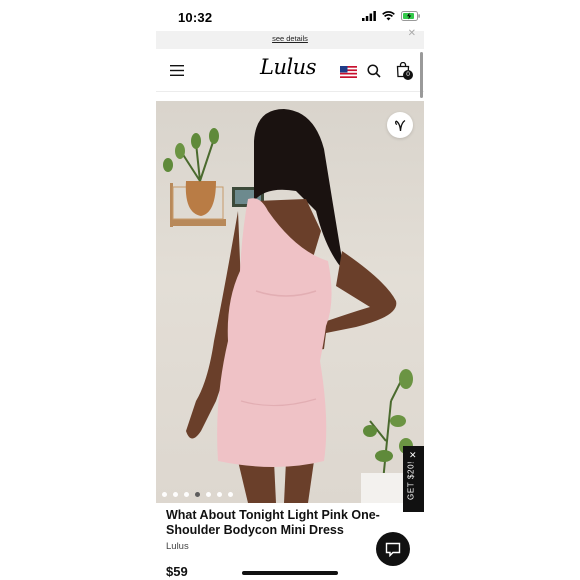  What do you see at coordinates (290, 573) in the screenshot?
I see `home-indicator` at bounding box center [290, 573].